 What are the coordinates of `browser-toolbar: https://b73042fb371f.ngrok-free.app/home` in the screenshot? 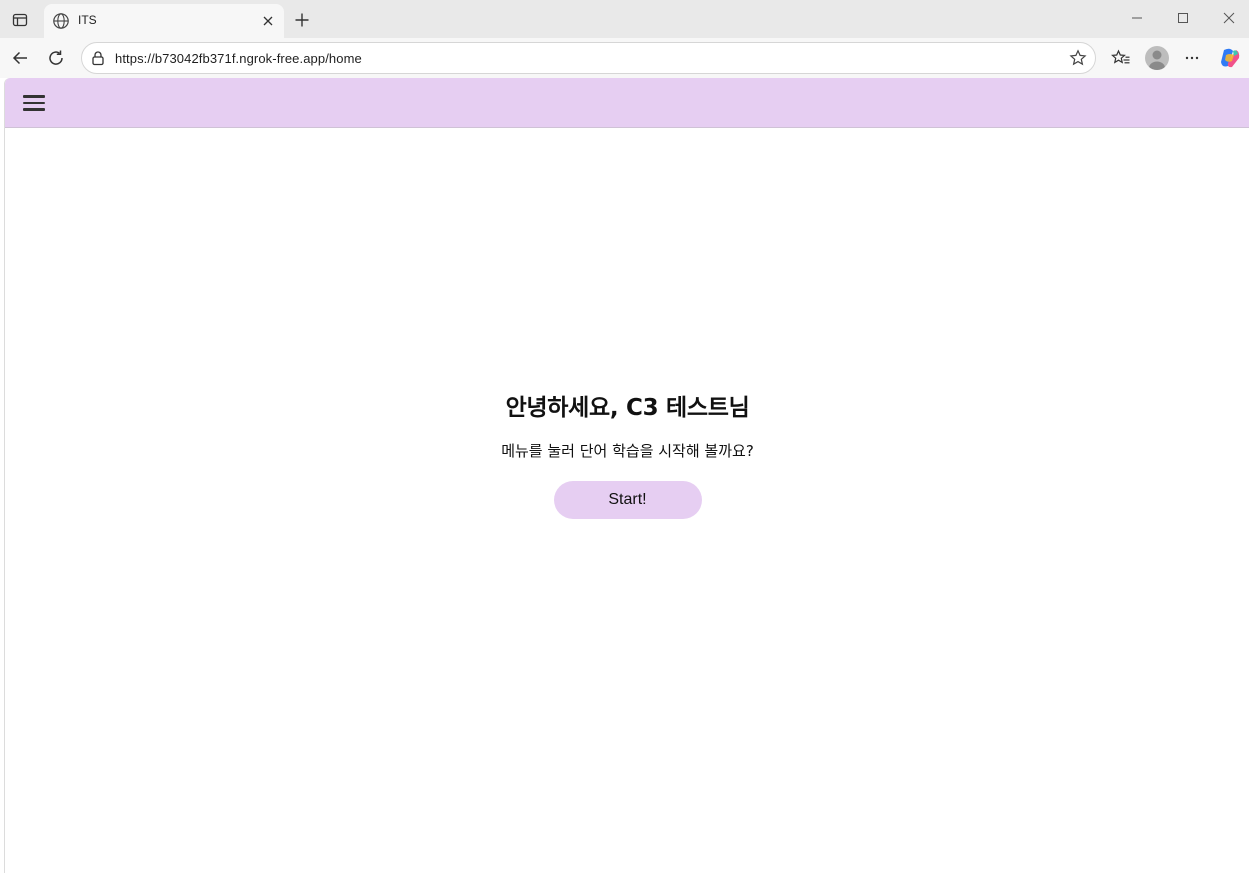 It's located at (624, 58).